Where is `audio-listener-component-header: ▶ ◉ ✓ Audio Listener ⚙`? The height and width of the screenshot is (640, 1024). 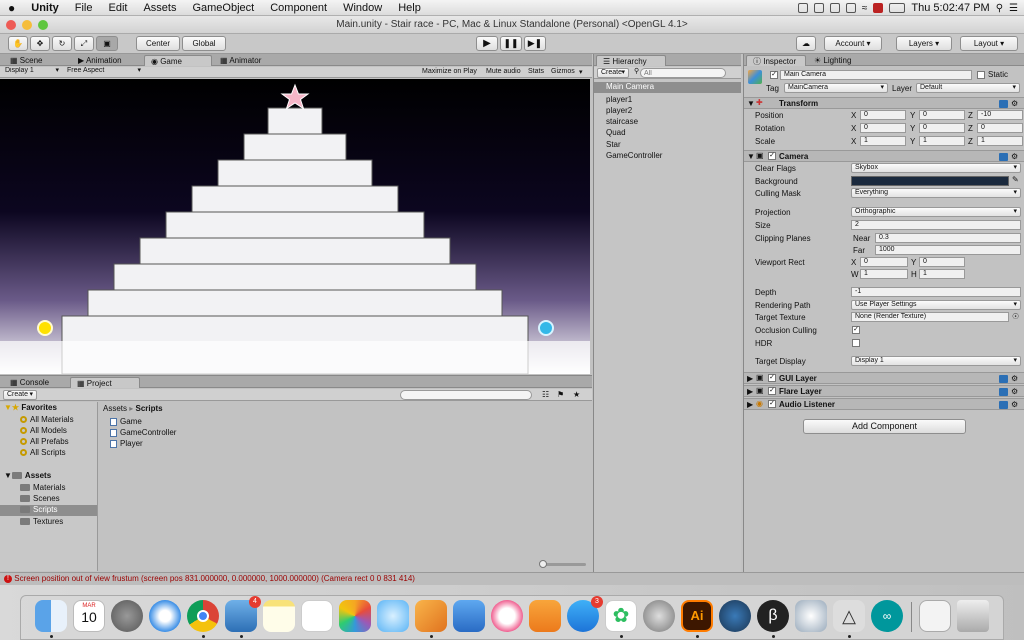 audio-listener-component-header: ▶ ◉ ✓ Audio Listener ⚙ is located at coordinates (884, 404).